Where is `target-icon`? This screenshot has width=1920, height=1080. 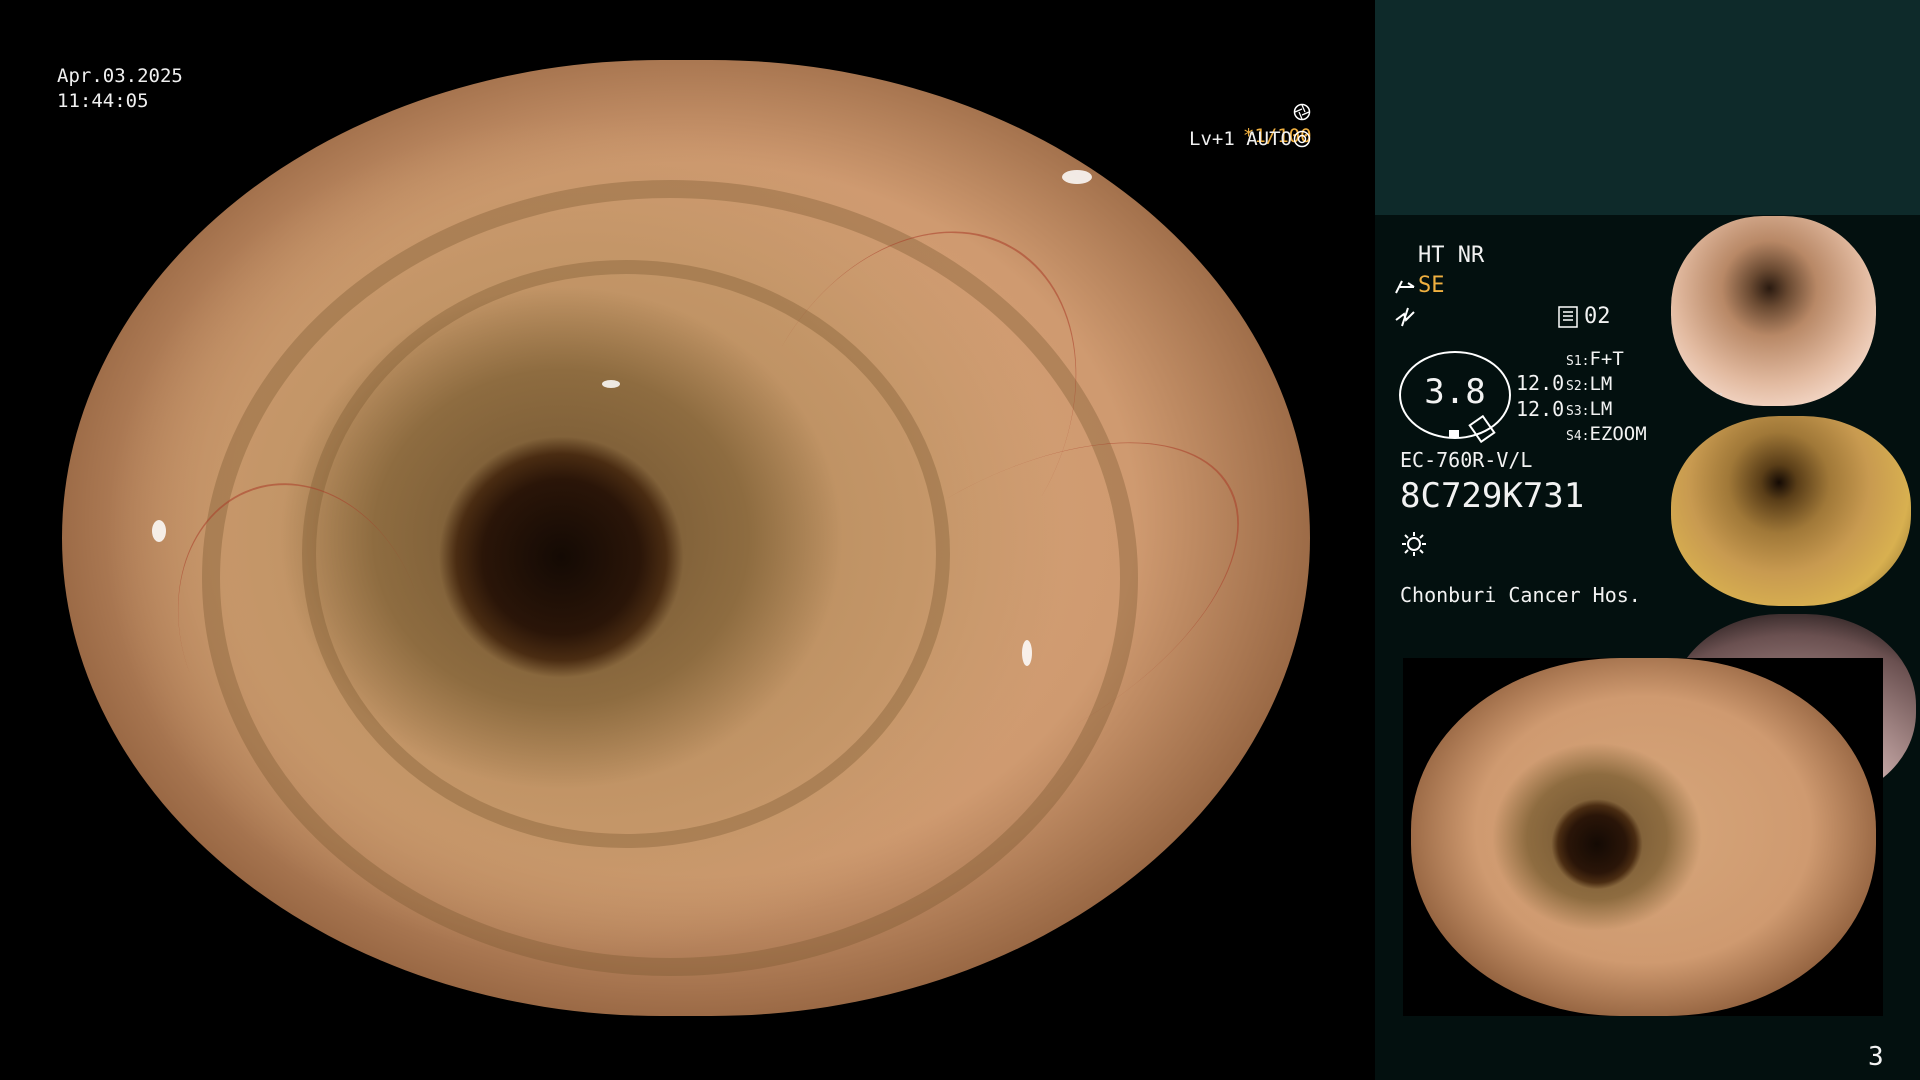
target-icon is located at coordinates (1302, 139).